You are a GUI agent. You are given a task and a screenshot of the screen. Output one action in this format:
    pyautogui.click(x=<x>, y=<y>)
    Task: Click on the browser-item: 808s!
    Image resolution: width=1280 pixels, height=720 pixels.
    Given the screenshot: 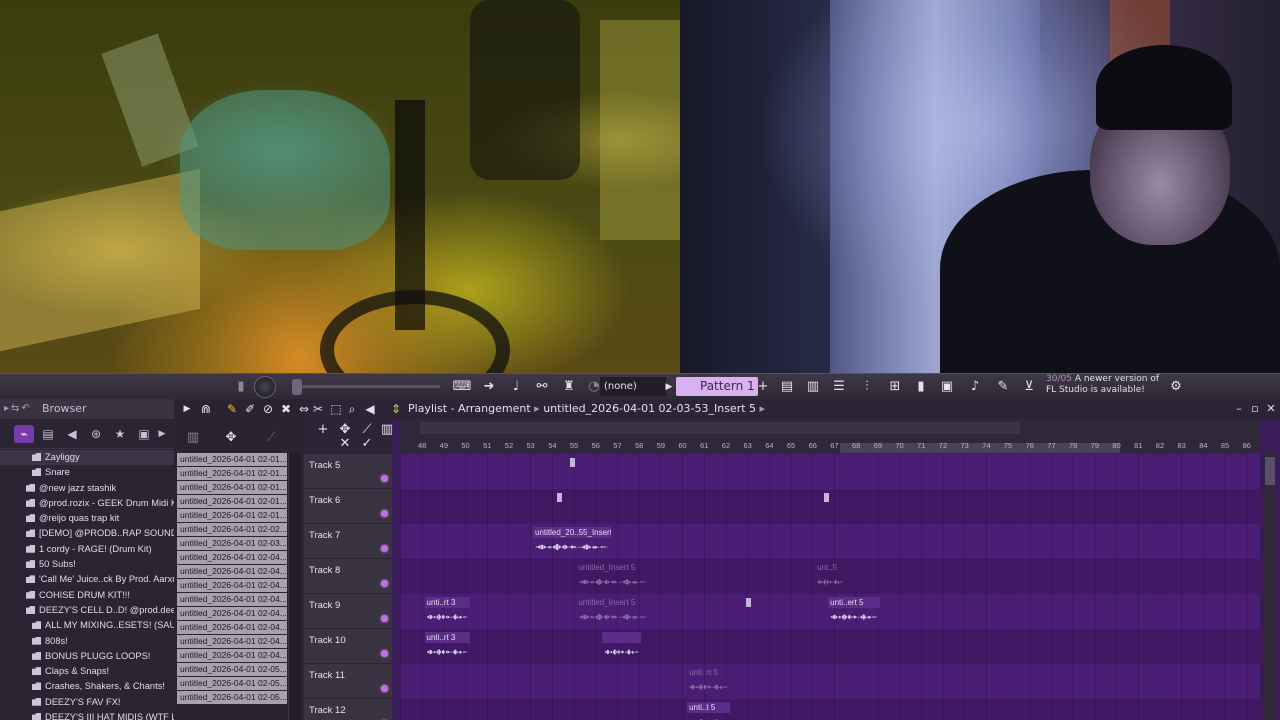 What is the action you would take?
    pyautogui.click(x=87, y=641)
    